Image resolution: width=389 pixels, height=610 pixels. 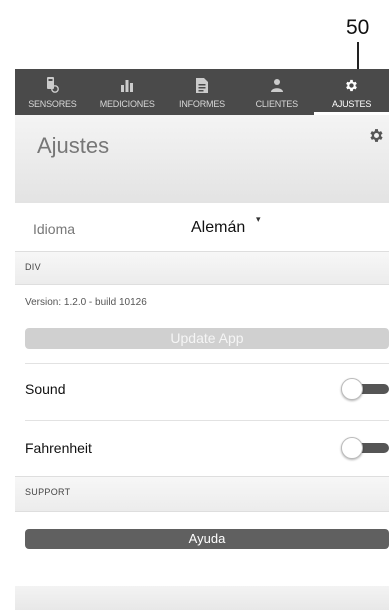 What do you see at coordinates (202, 104) in the screenshot?
I see `tab-label: INFORMES` at bounding box center [202, 104].